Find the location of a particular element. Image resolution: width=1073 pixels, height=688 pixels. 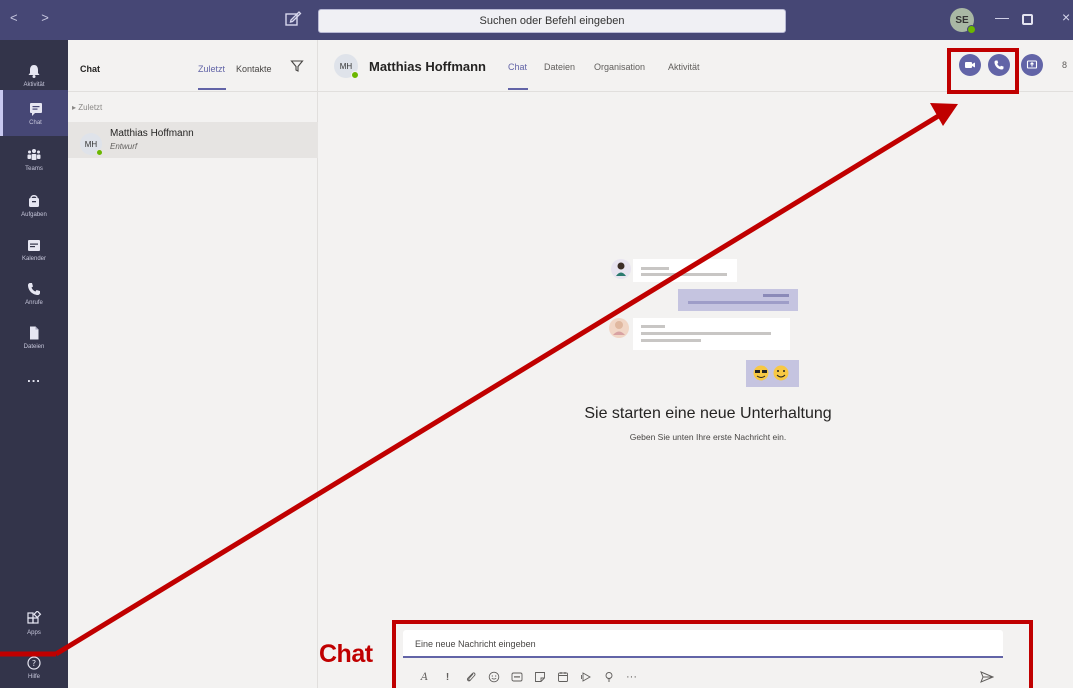

annotation-call-buttons-box is located at coordinates (983, 71).